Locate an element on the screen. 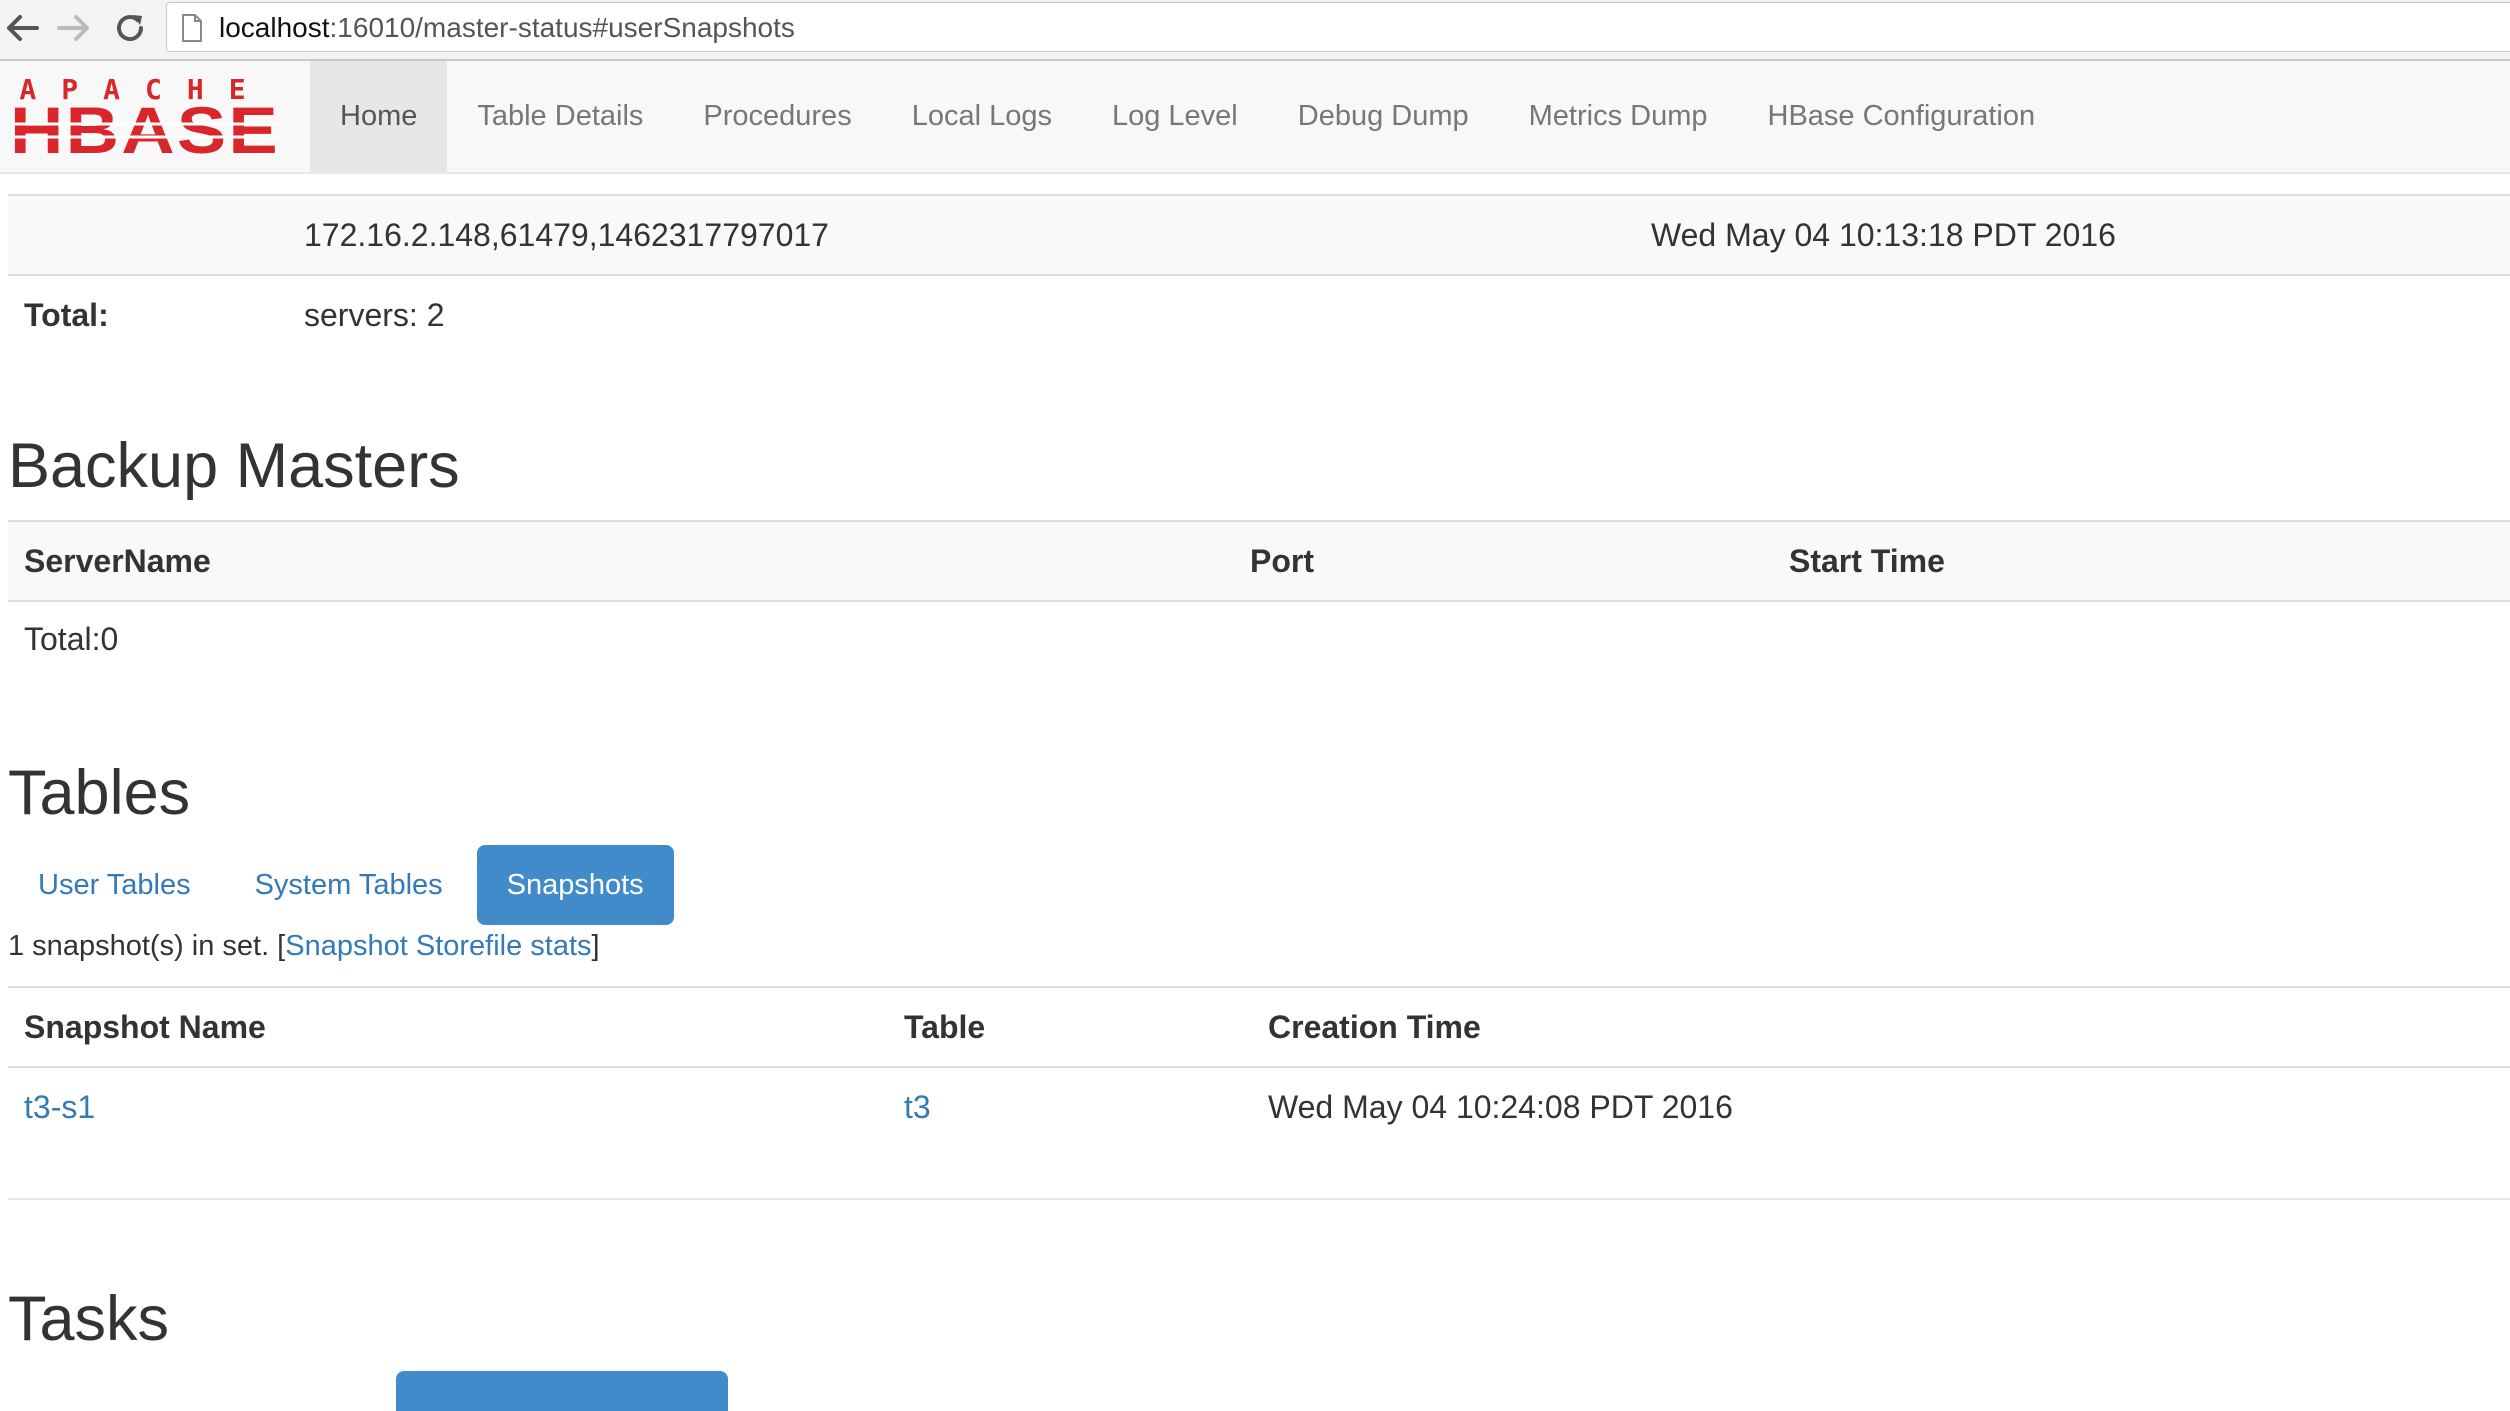 This screenshot has width=2510, height=1411. server-name-cell: 172.16.2.148,61479,1462317797017 is located at coordinates (566, 235).